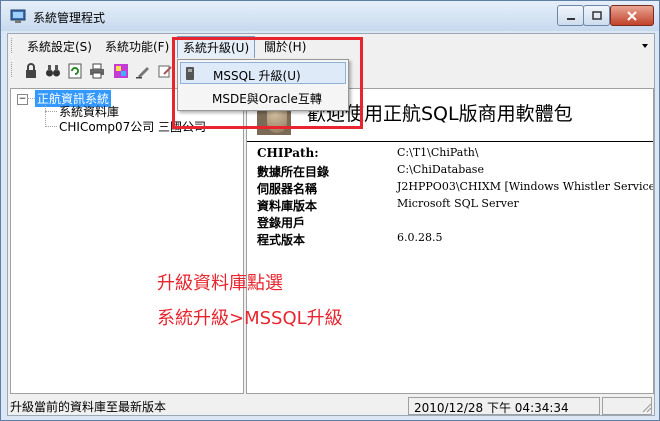  What do you see at coordinates (88, 407) in the screenshot?
I see `status-message: 升級當前的資料庫至最新版本` at bounding box center [88, 407].